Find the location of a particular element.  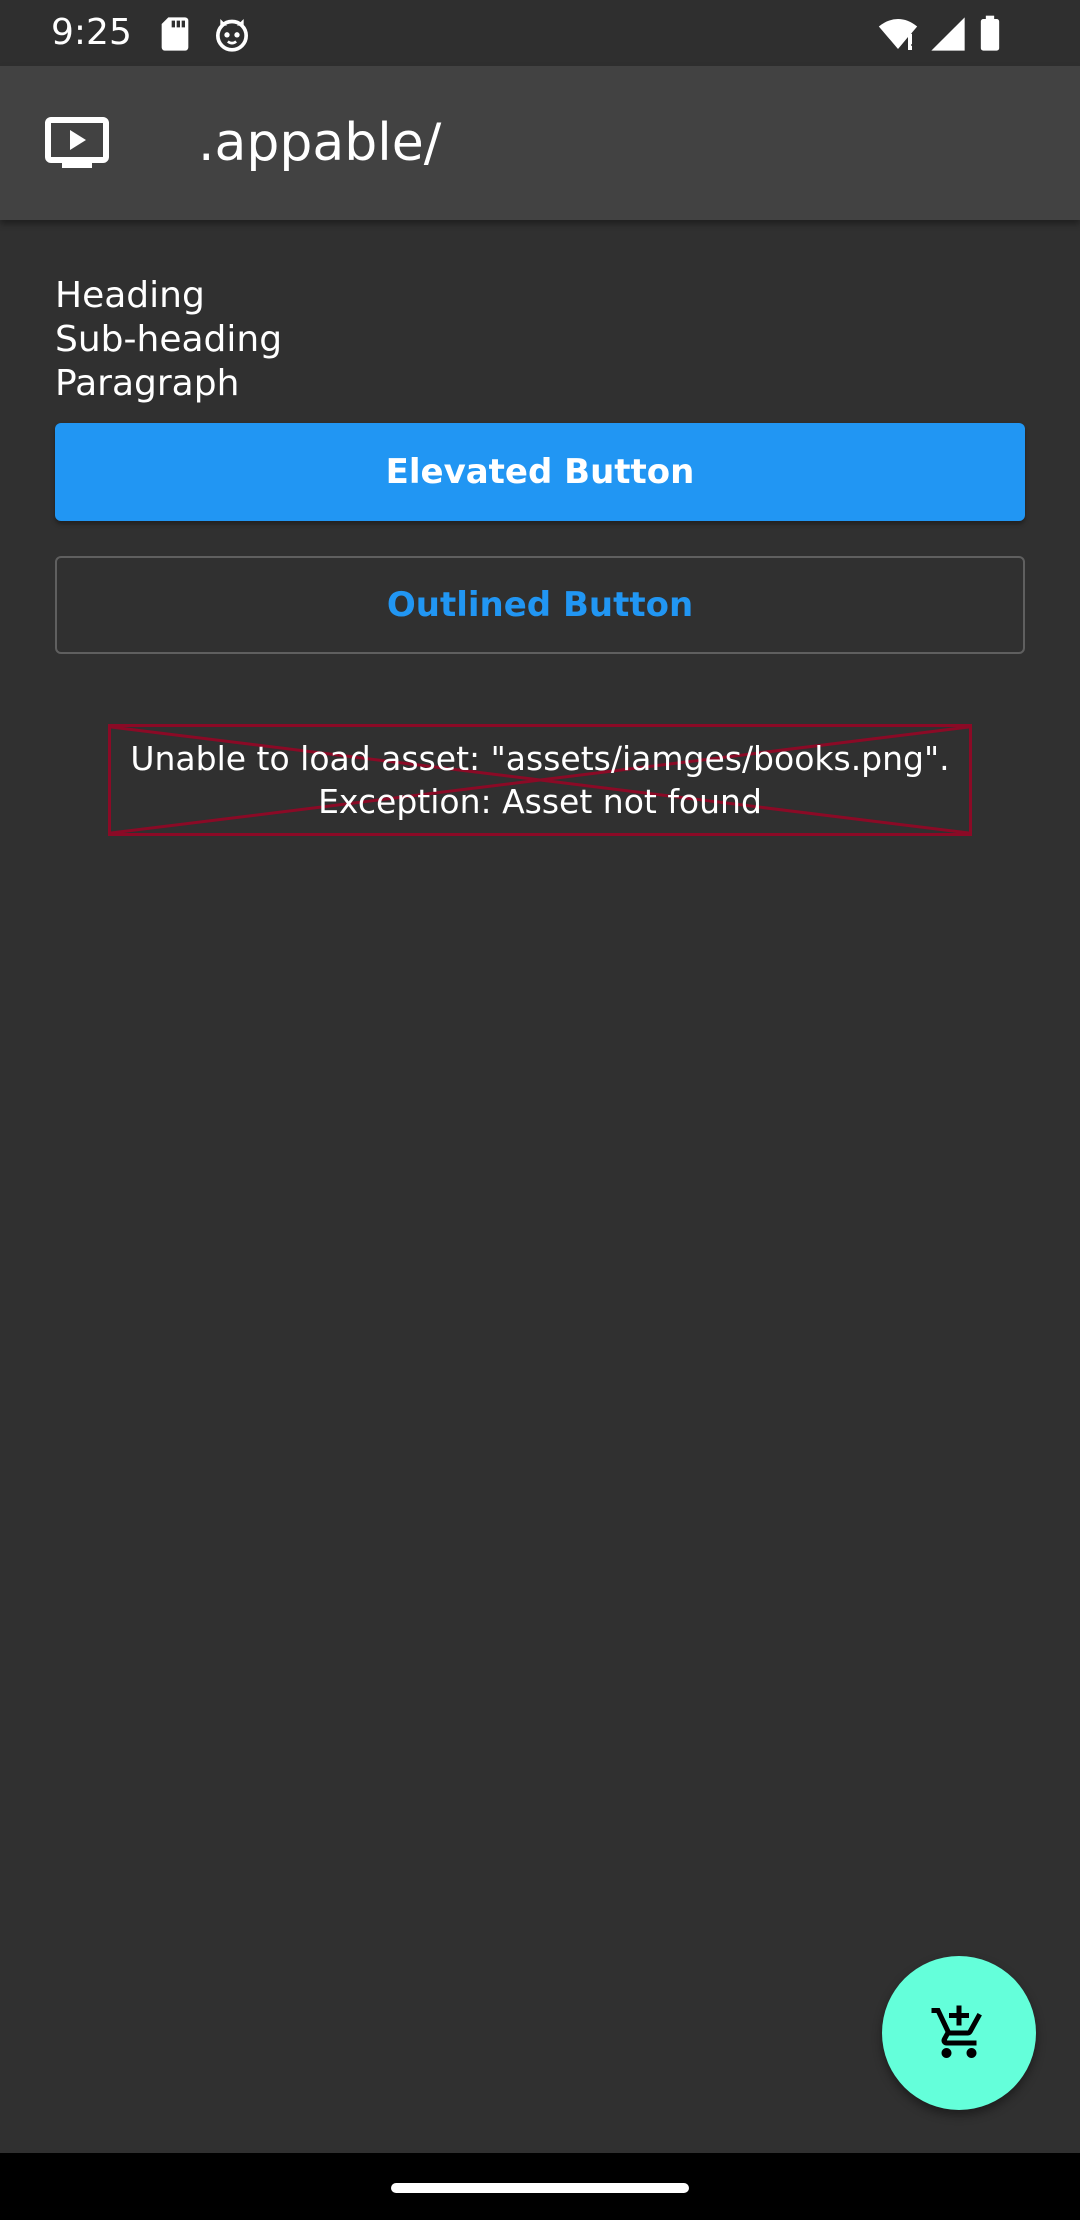

subheading-text: Sub-heading is located at coordinates (169, 339).